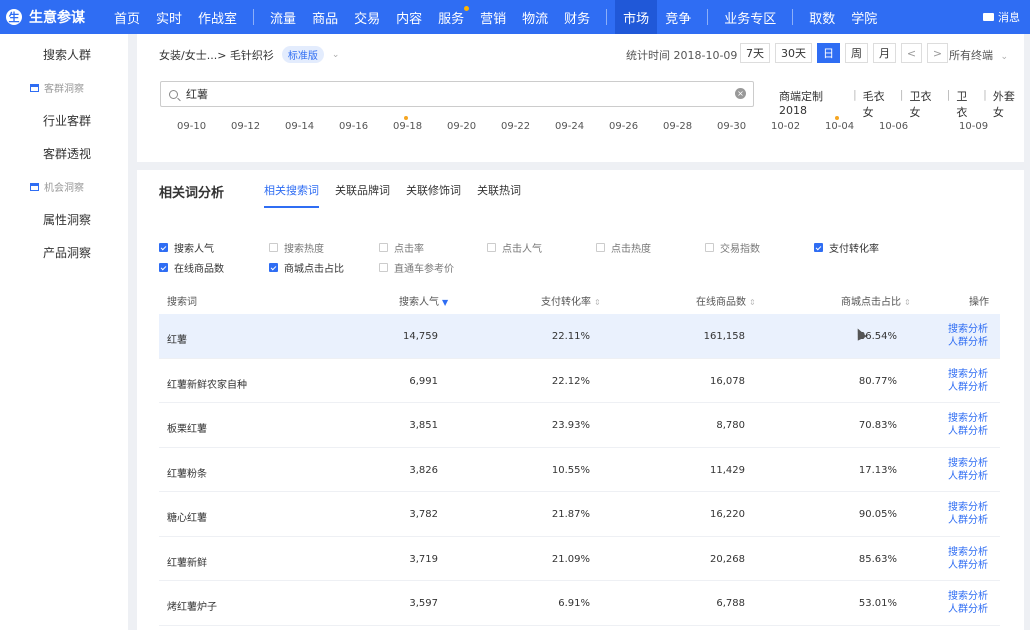  I want to click on tab-related-hot-words: 关联热词, so click(499, 195).